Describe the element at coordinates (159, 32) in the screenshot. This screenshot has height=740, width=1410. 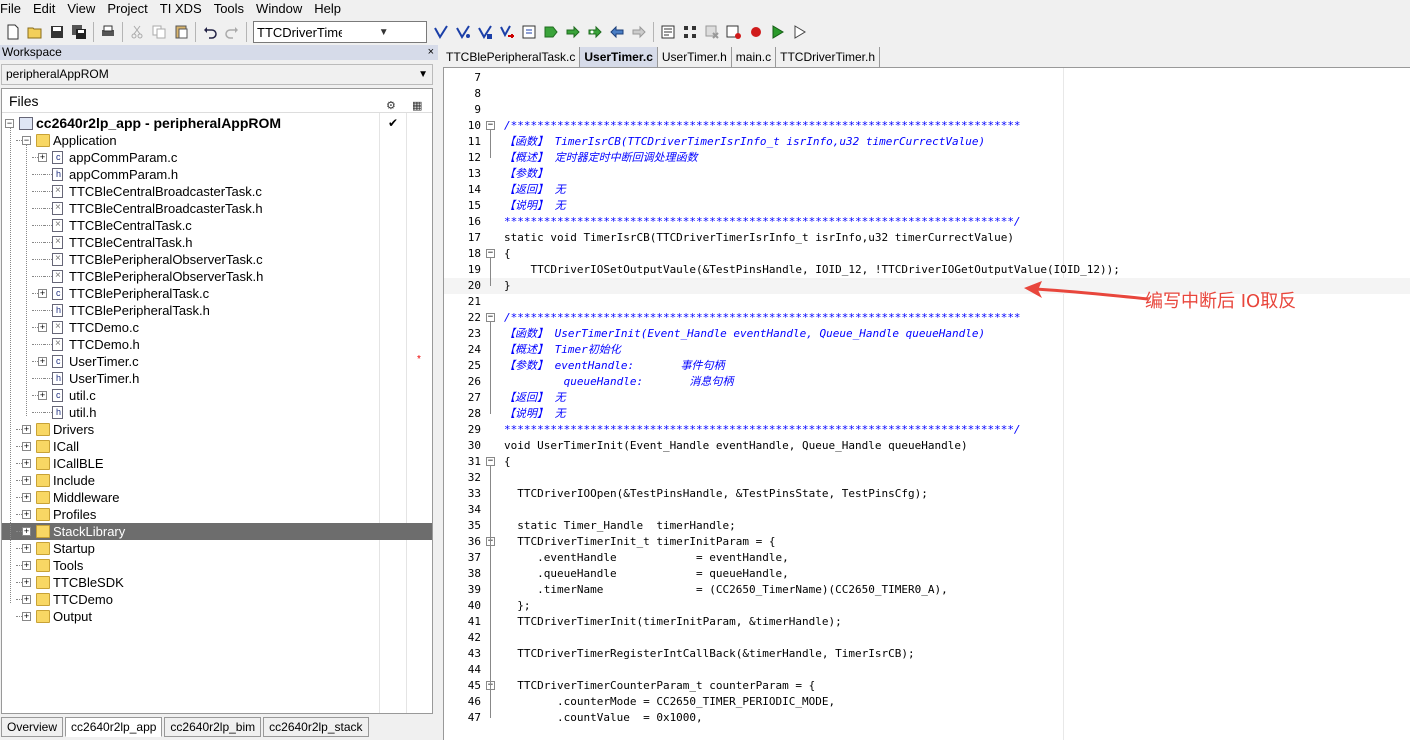
I see `copy-icon` at that location.